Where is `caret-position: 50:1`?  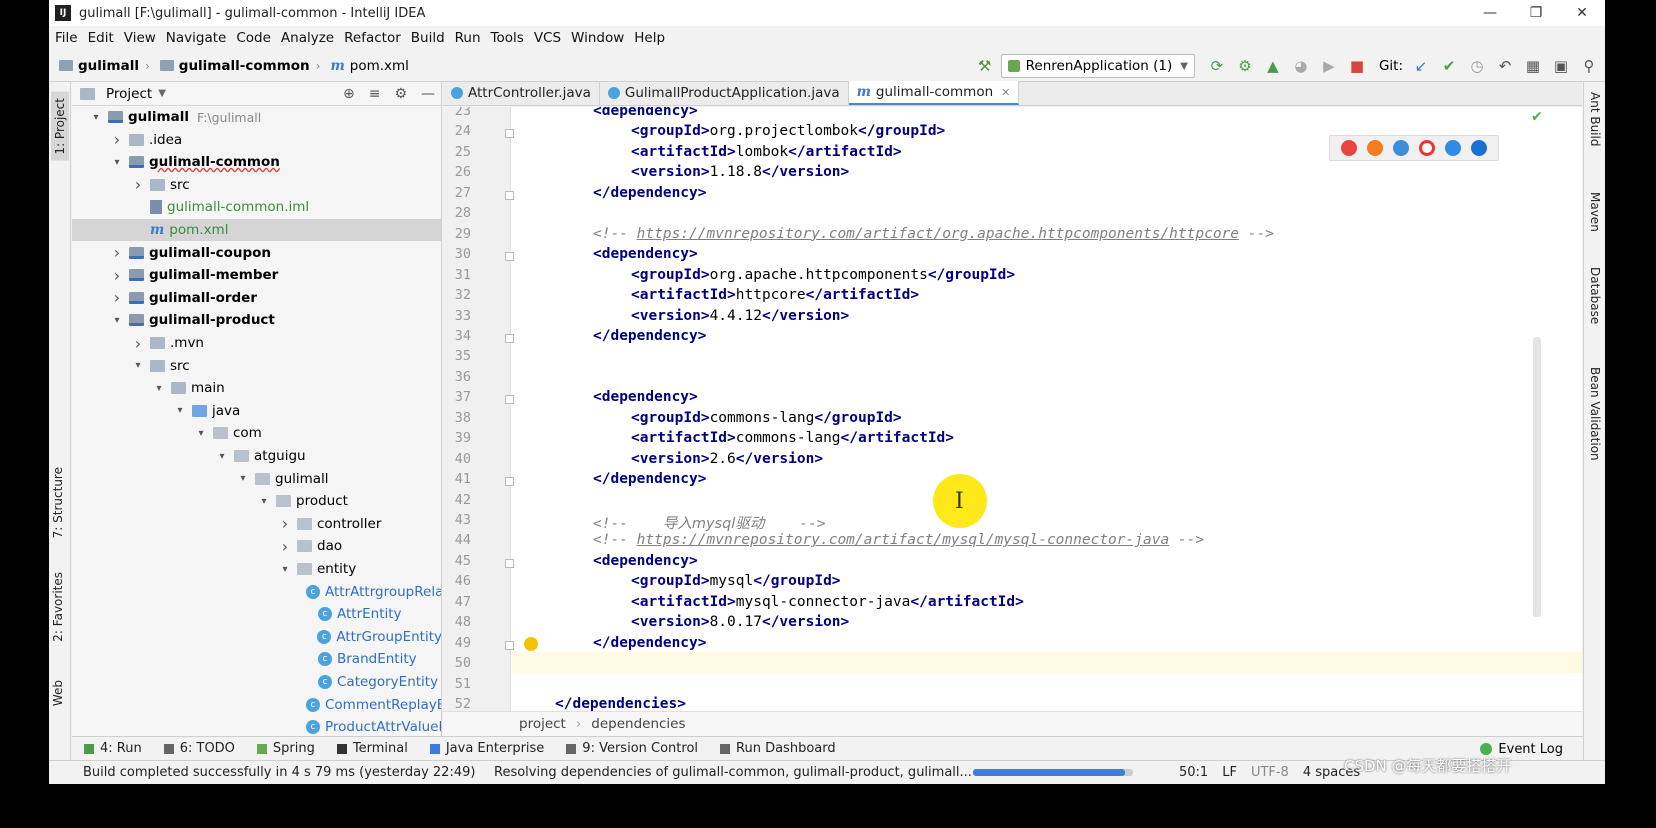 caret-position: 50:1 is located at coordinates (1193, 772).